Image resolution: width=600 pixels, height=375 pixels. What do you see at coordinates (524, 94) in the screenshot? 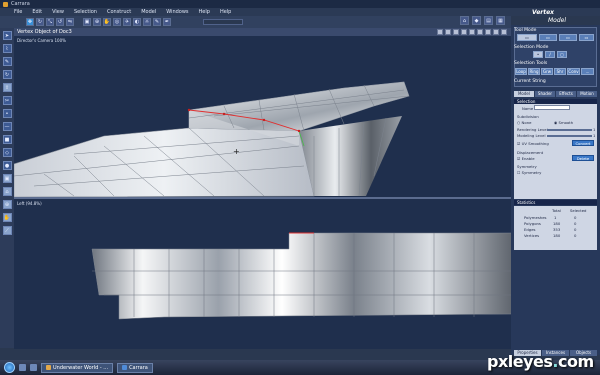
I see `tab-model: Model` at bounding box center [524, 94].